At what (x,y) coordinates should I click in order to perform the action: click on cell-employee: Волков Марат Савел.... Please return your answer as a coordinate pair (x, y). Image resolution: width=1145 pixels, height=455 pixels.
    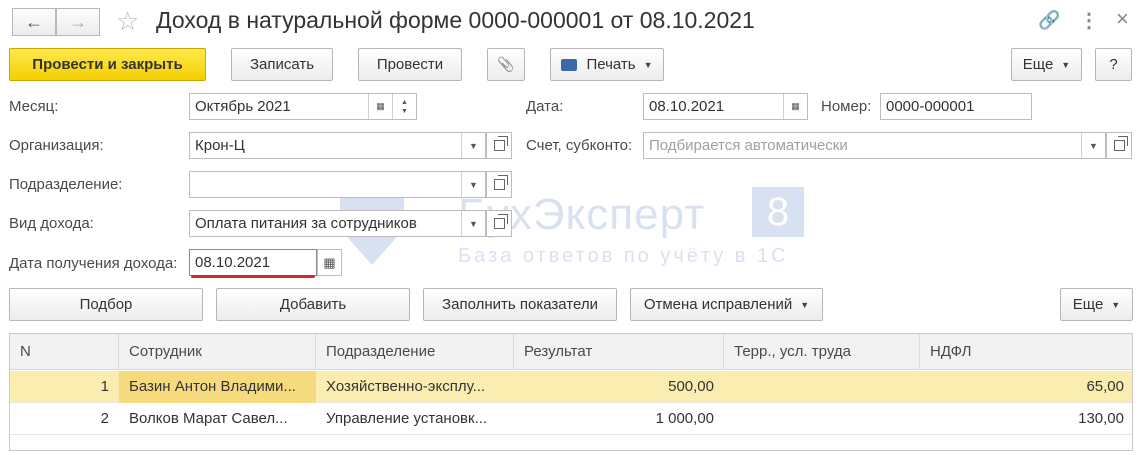
    Looking at the image, I should click on (217, 419).